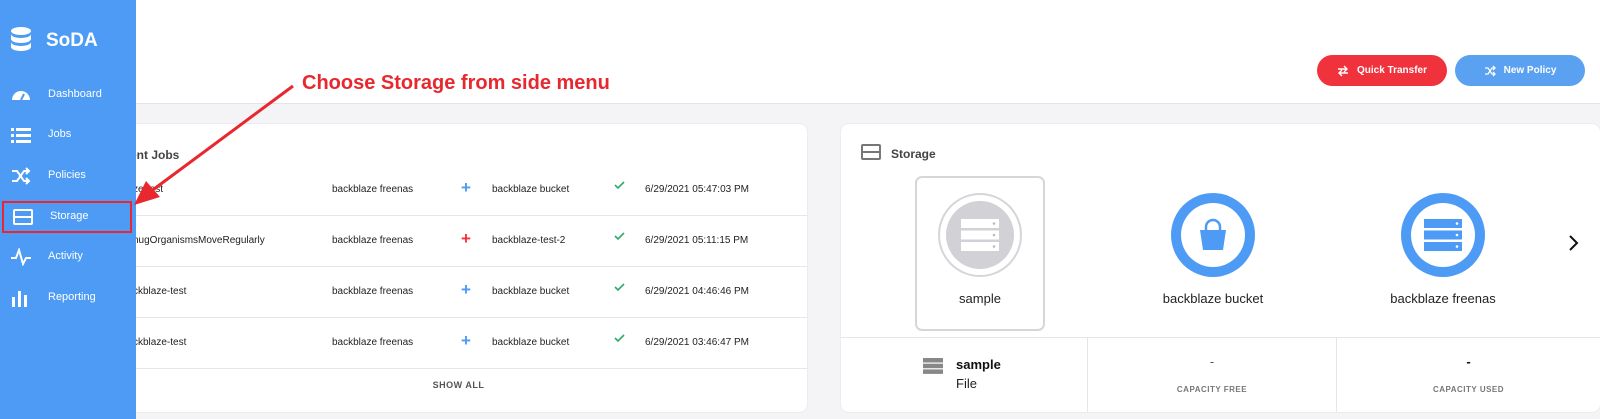  I want to click on capacity-free-label: CAPACITY FREE, so click(1212, 389).